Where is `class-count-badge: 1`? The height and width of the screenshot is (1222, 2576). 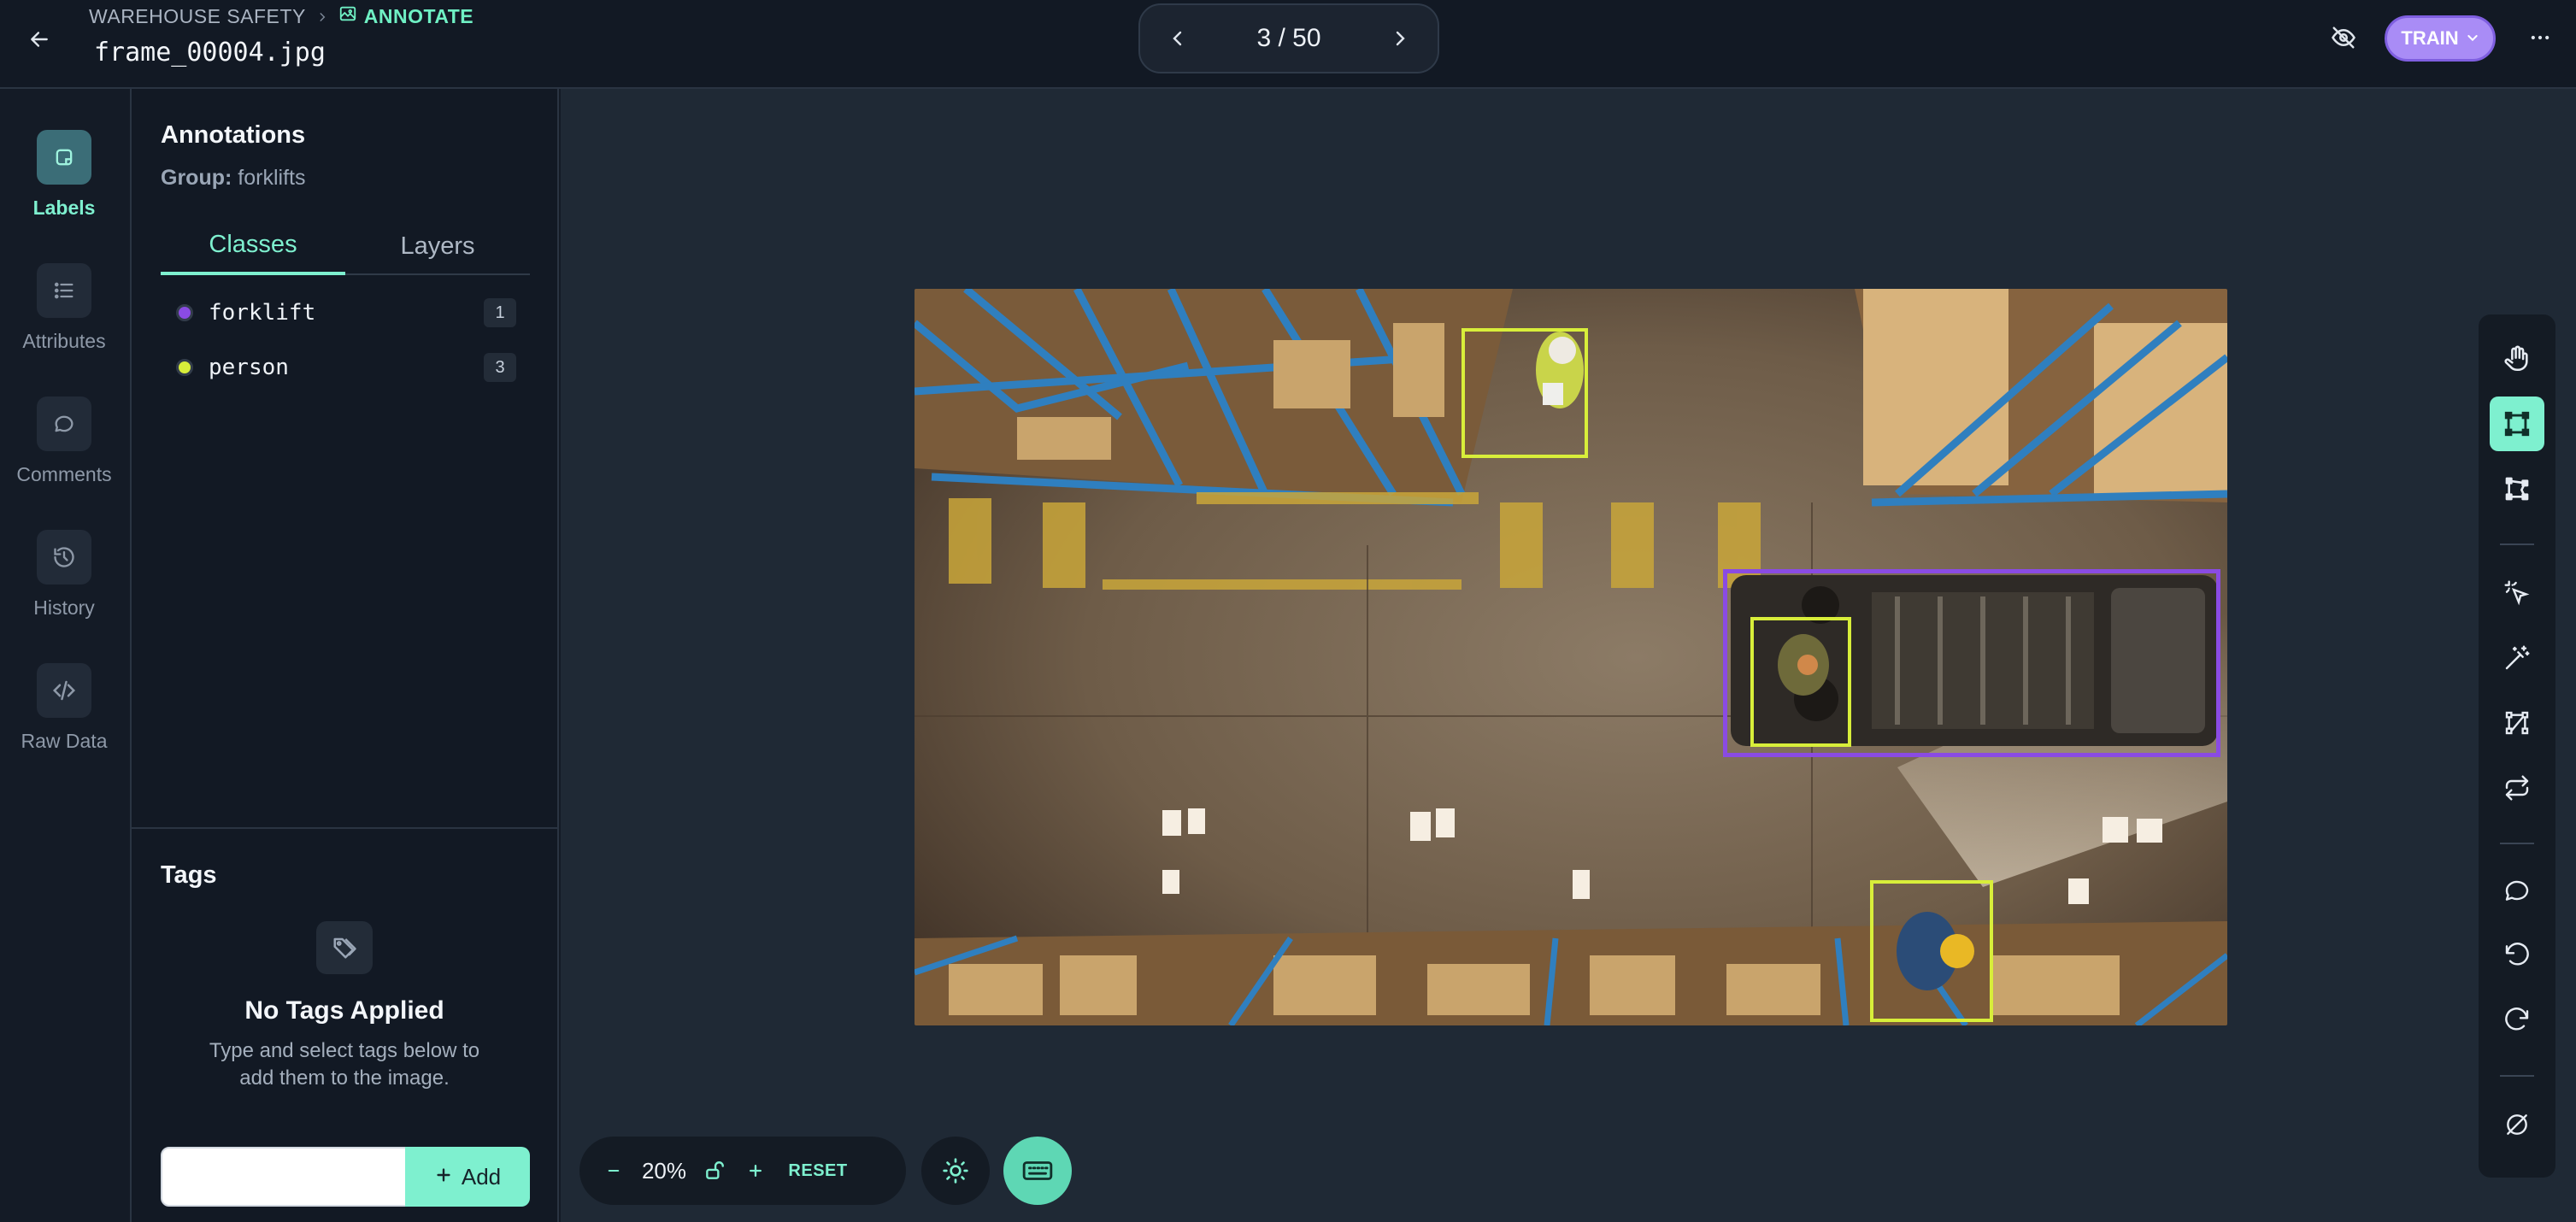
class-count-badge: 1 is located at coordinates (500, 312).